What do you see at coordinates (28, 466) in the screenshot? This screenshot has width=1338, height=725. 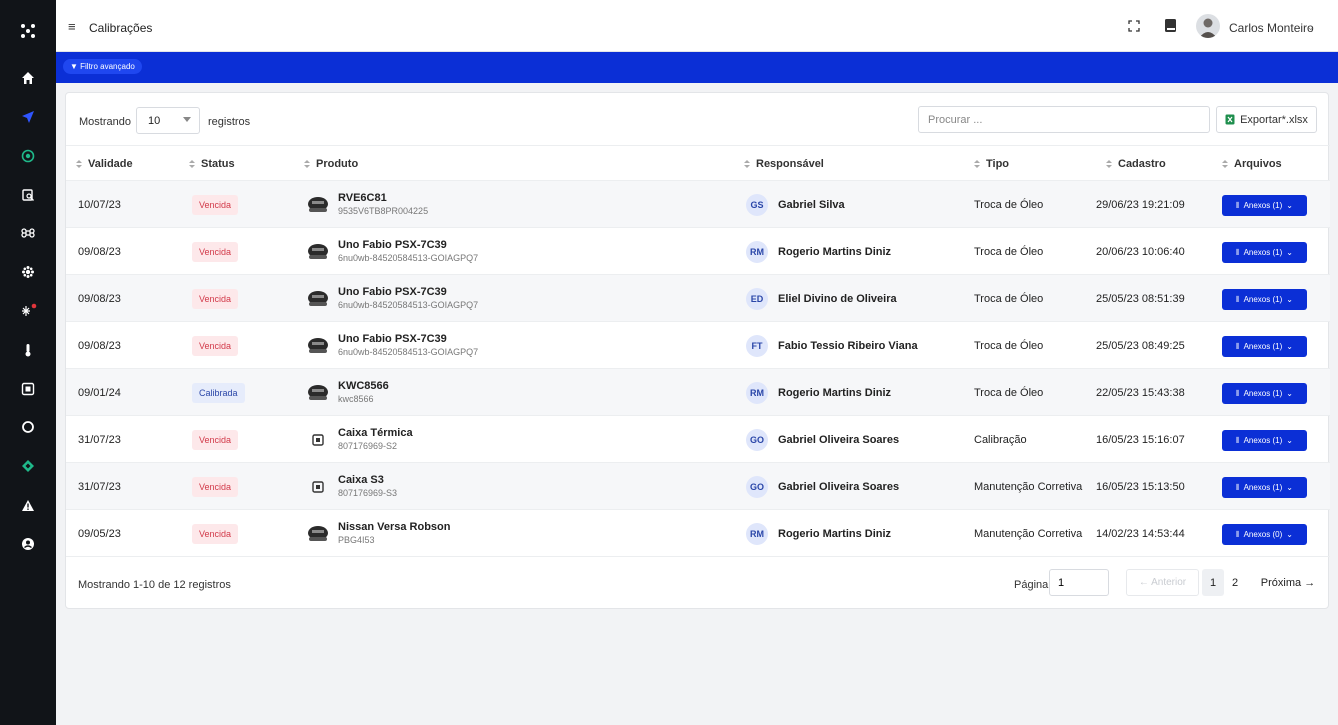 I see `diamond-icon` at bounding box center [28, 466].